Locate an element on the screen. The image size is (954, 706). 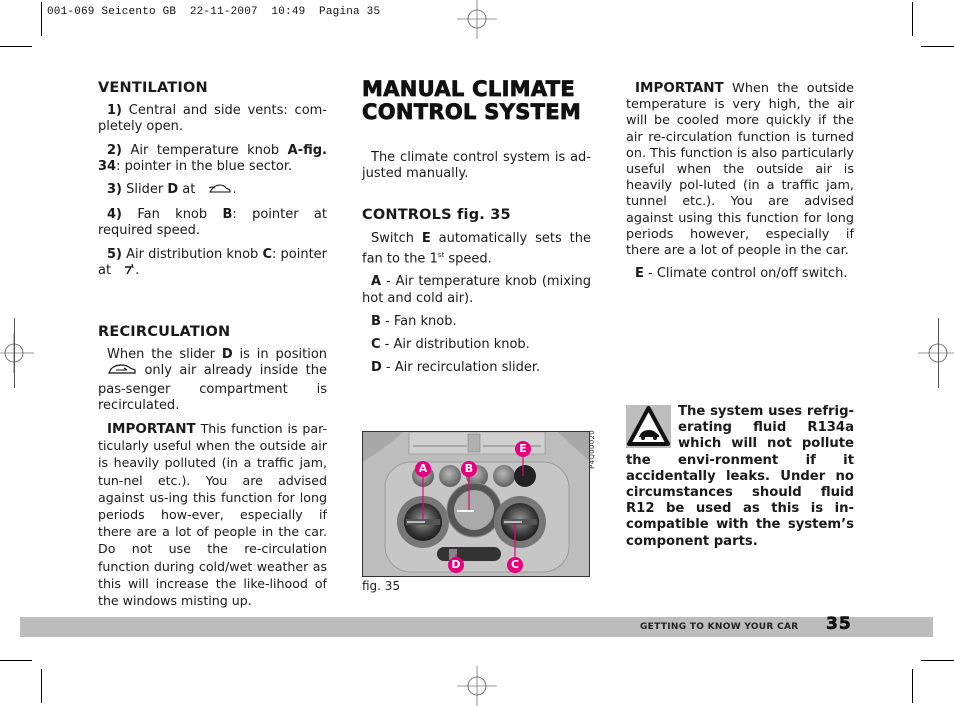
recirculation-car-icon is located at coordinates (117, 372).